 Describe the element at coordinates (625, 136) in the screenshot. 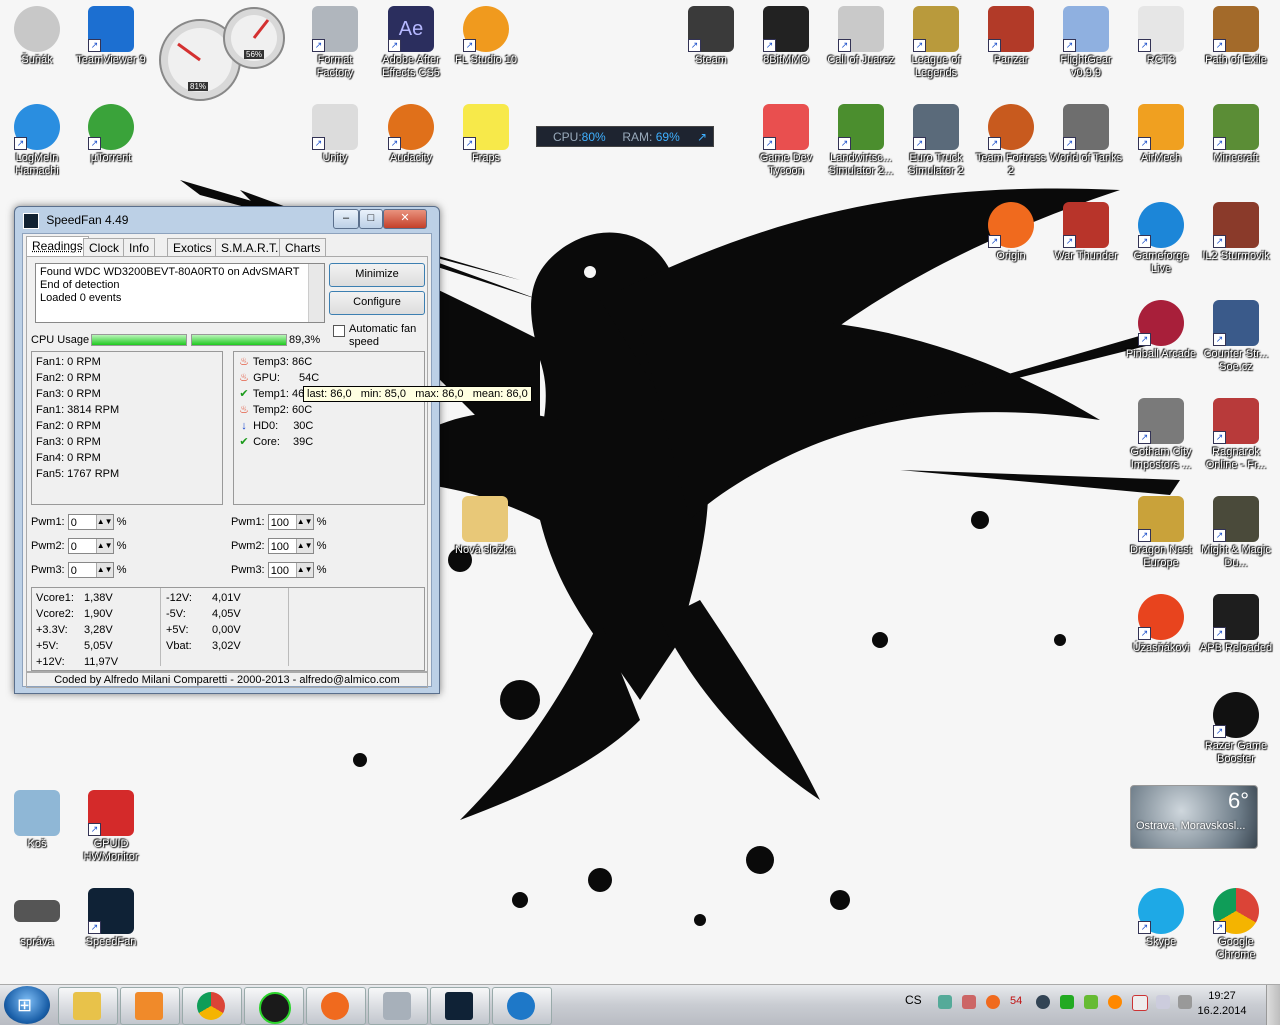

I see `cpu-ram-widget: CPU:80% RAM: 69% ↗` at that location.